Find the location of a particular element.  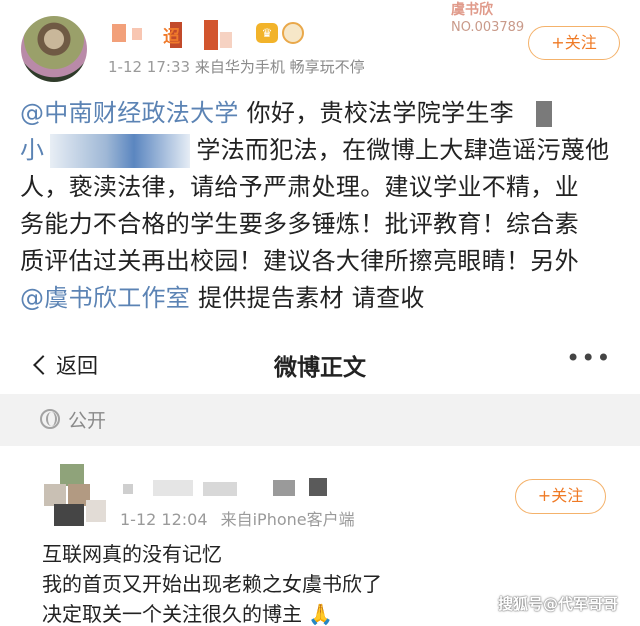

username-fragment: 迢 is located at coordinates (171, 34).